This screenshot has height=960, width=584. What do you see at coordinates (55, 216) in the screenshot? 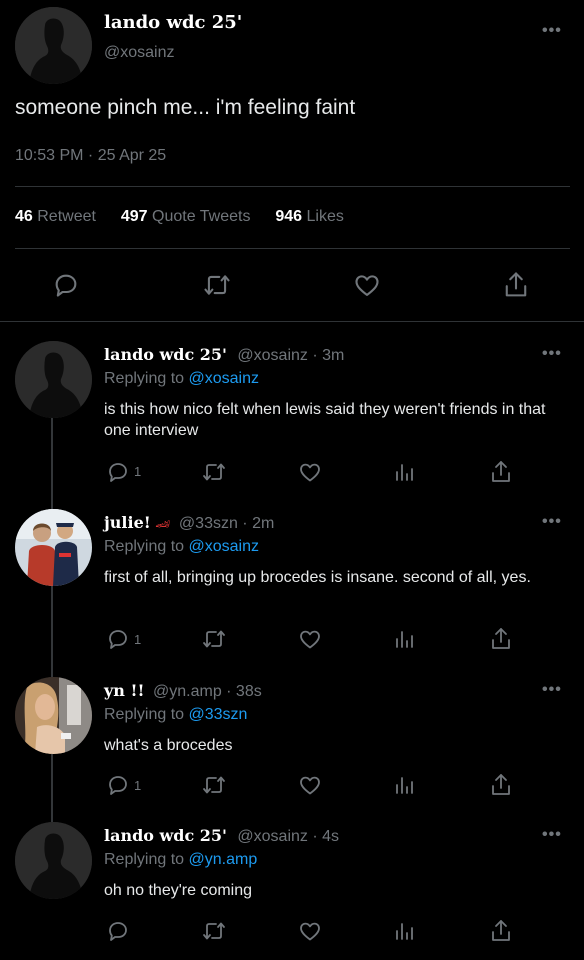
I see `retweet-count: 46 Retweet` at bounding box center [55, 216].